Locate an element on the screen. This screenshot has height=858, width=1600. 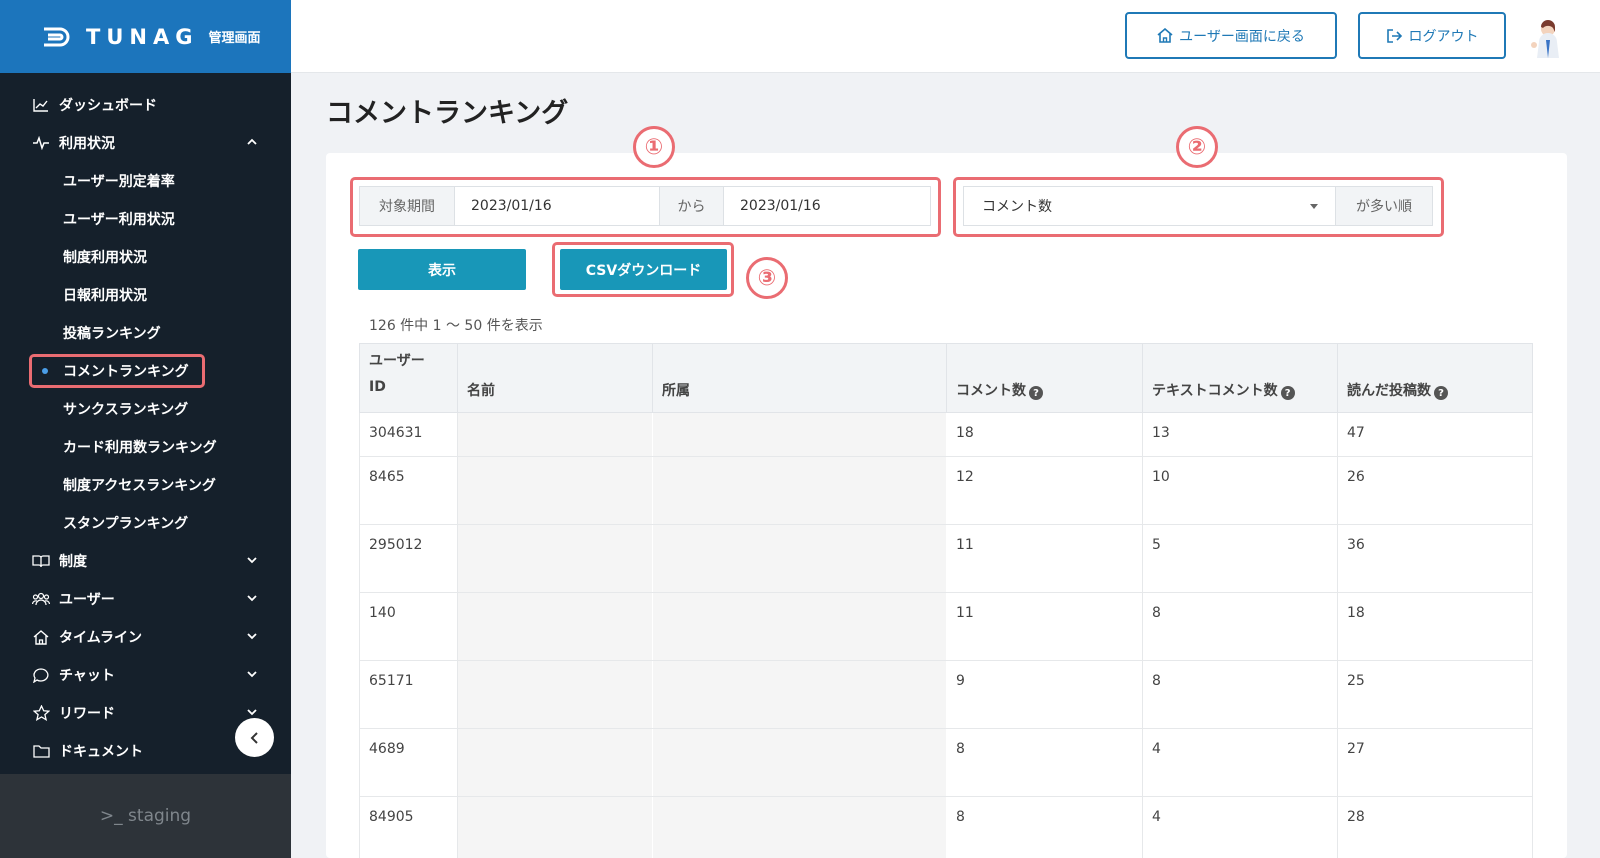
cell-user-id: 304631 is located at coordinates (408, 434).